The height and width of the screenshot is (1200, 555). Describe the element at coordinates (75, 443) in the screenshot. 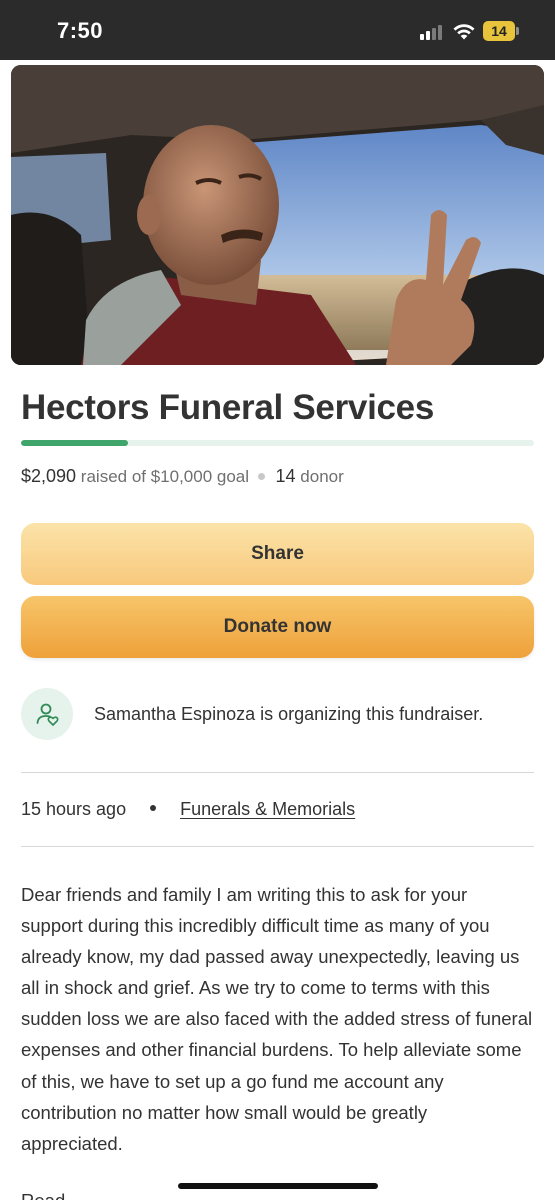

I see `progress-bar-fill` at that location.